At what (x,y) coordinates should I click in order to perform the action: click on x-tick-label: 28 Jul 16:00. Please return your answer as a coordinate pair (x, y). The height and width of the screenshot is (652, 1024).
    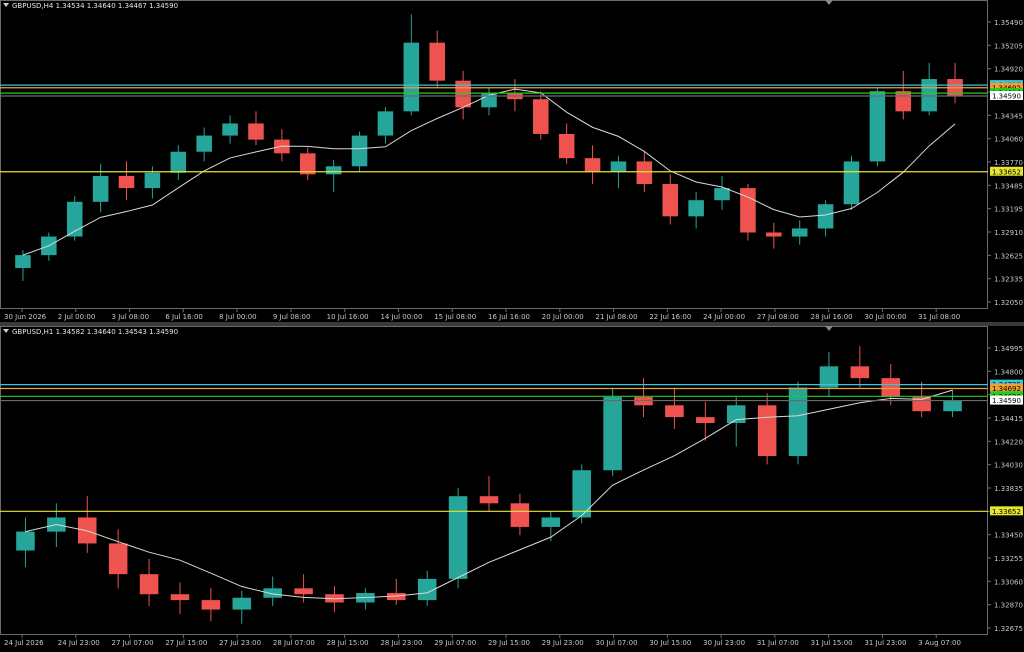
    Looking at the image, I should click on (832, 317).